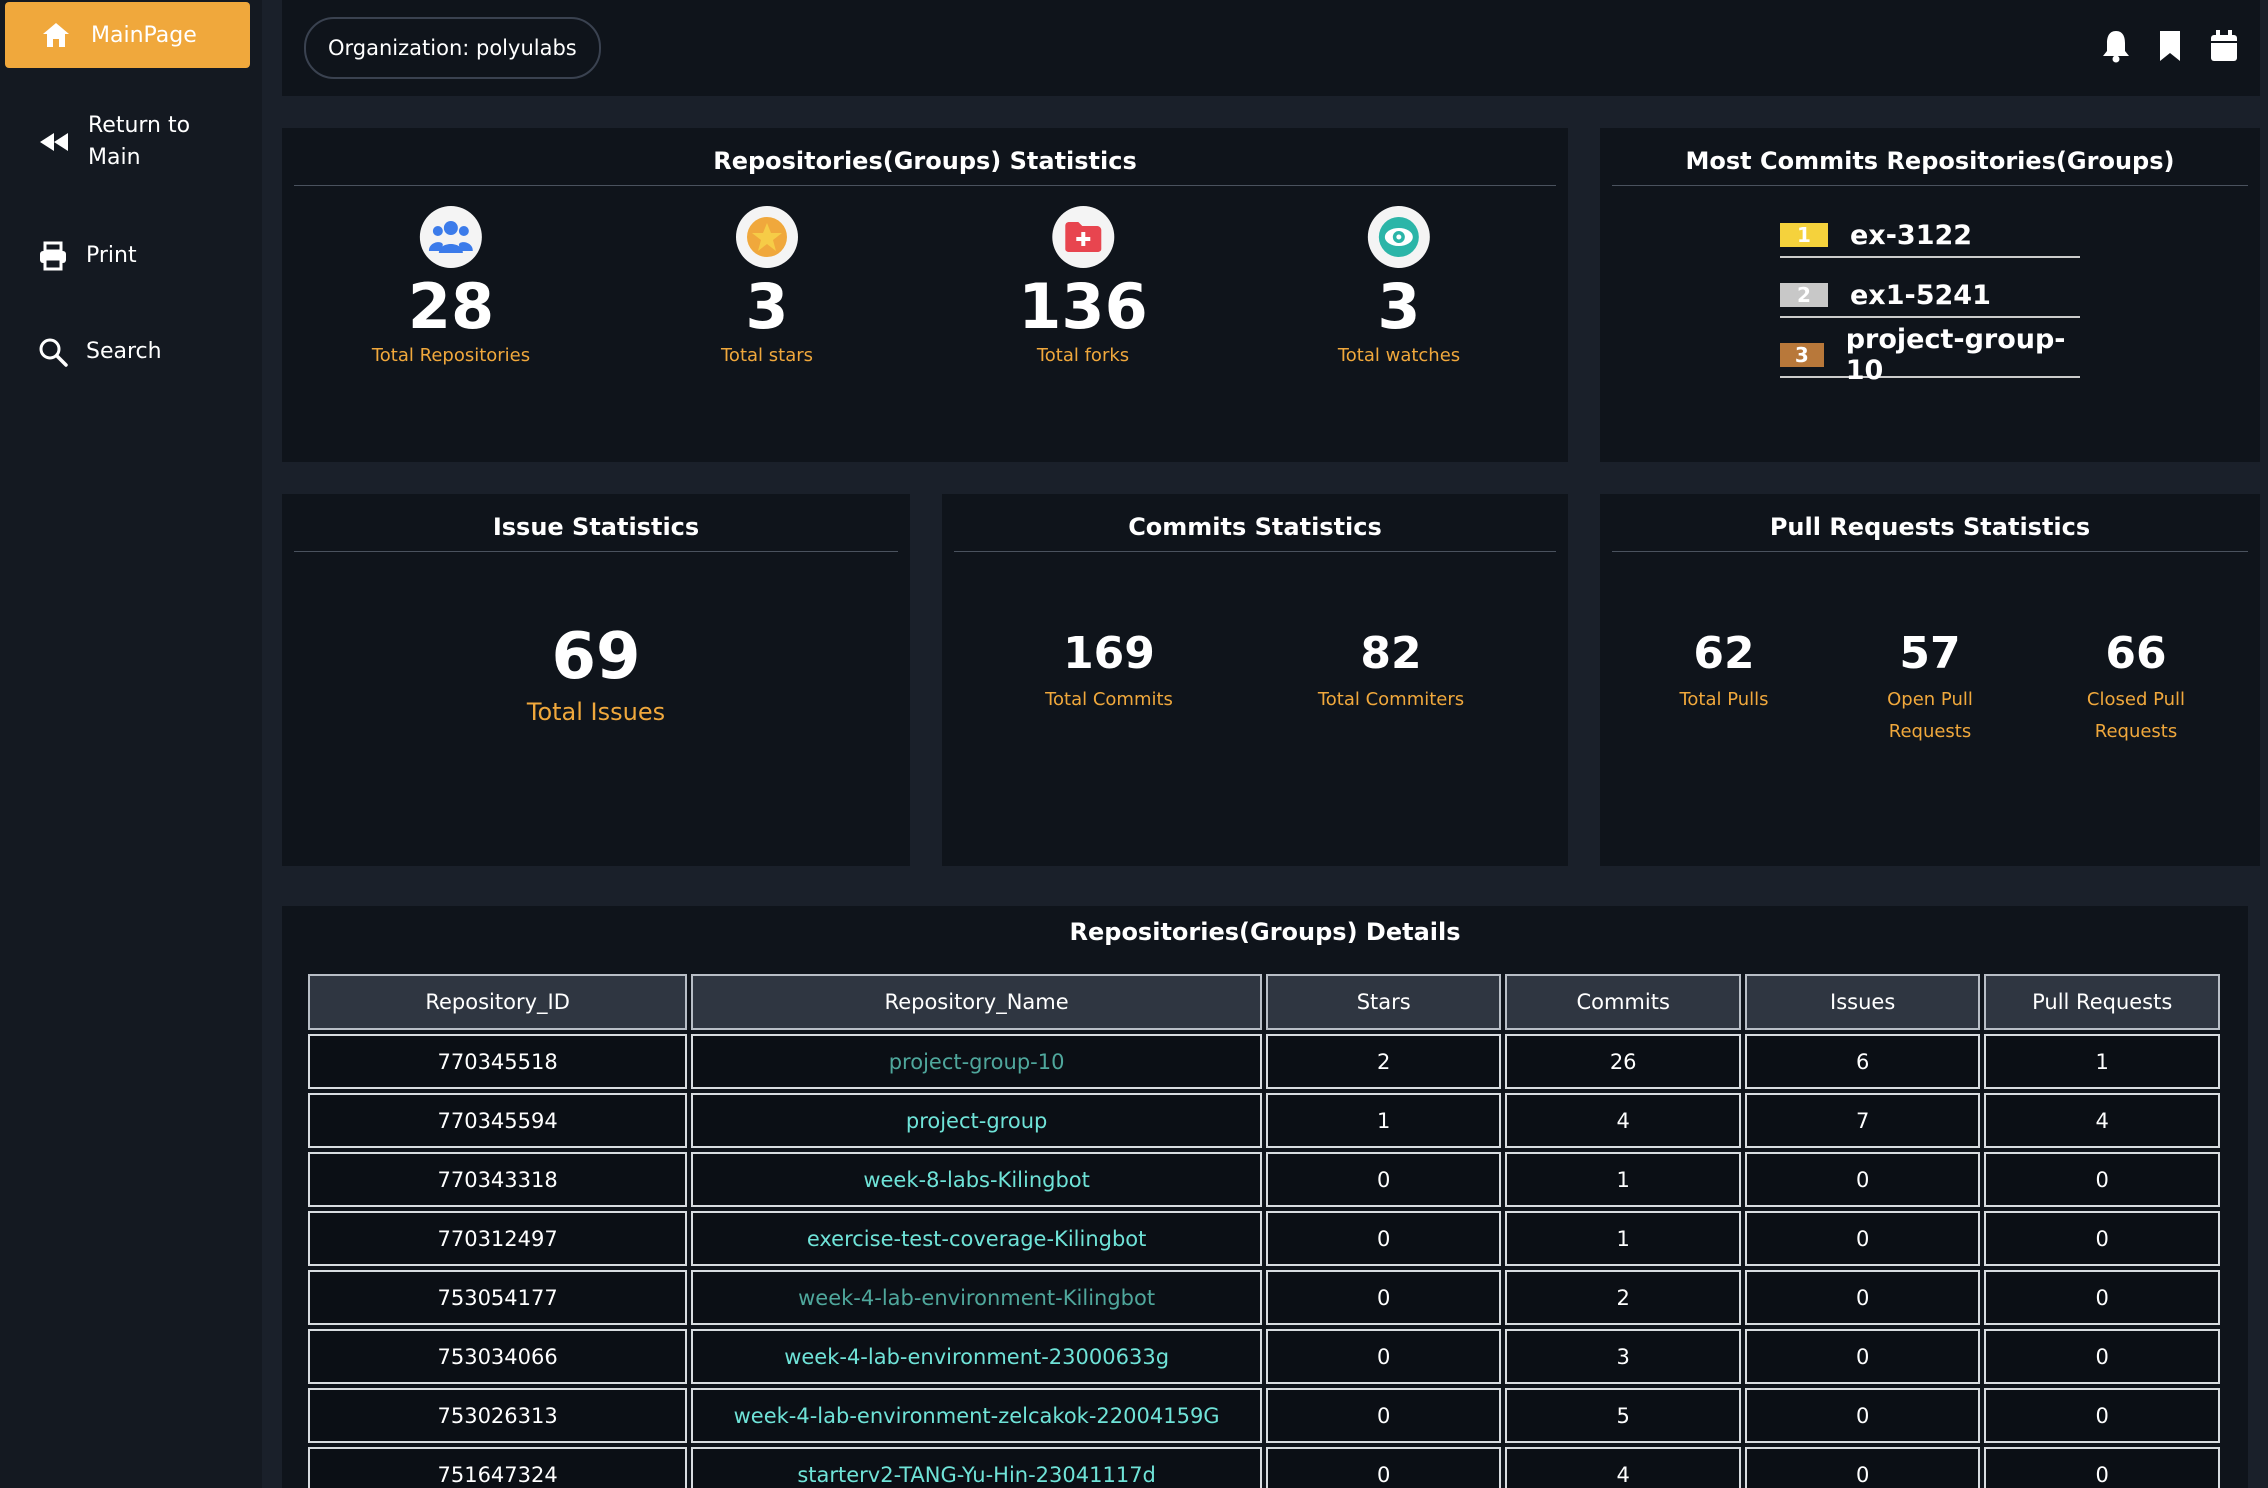  Describe the element at coordinates (1399, 355) in the screenshot. I see `stat-label: Total watches` at that location.